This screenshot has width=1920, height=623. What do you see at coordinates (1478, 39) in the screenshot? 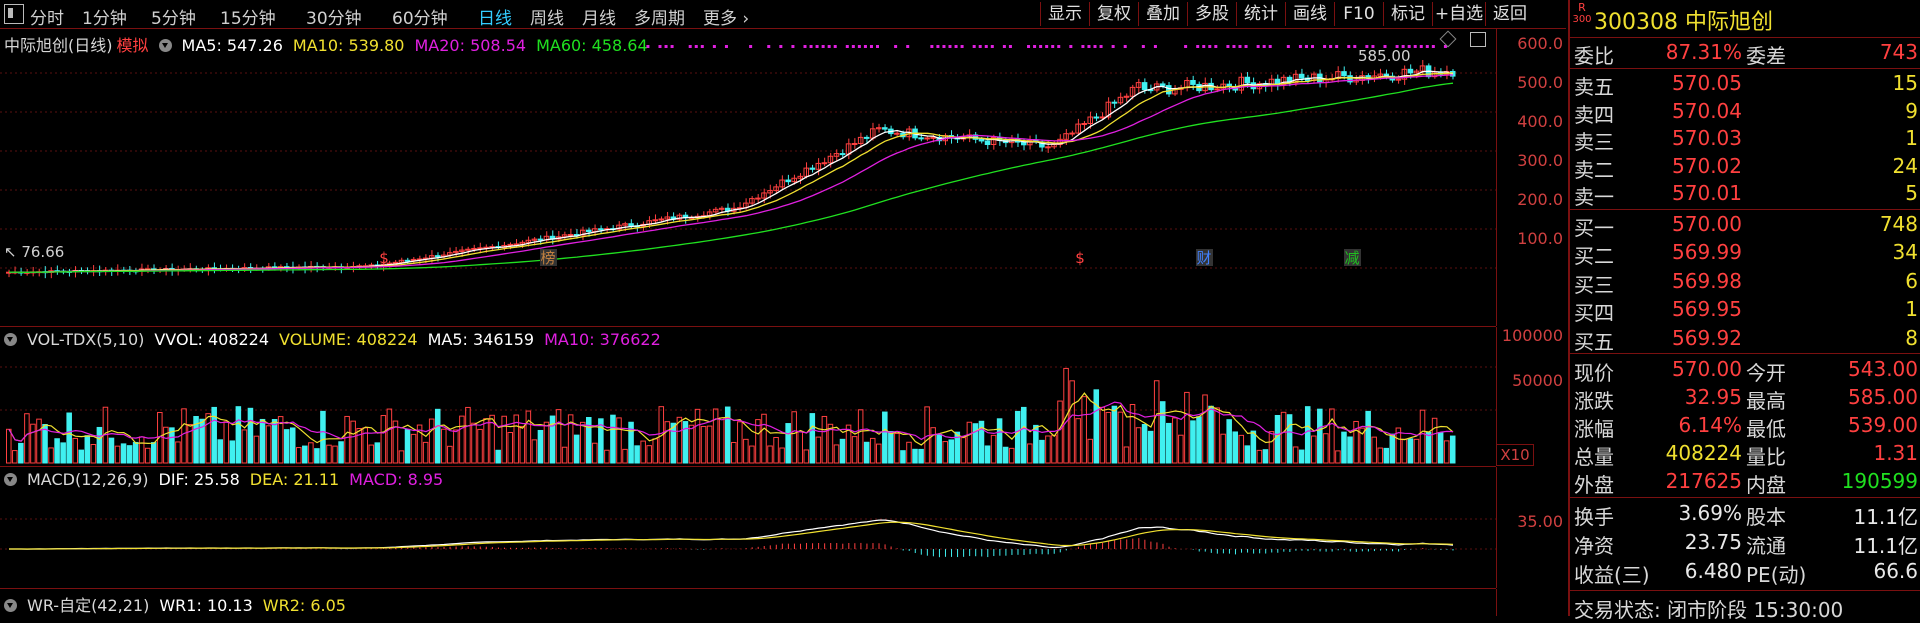
I see `expand-icon` at bounding box center [1478, 39].